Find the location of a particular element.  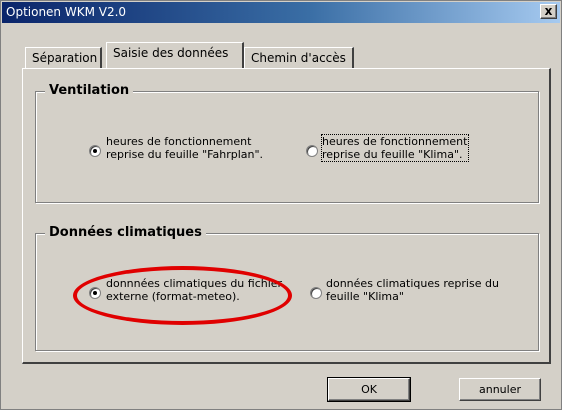

climate-klima-label-line2: feuille "Klima" is located at coordinates (365, 296).